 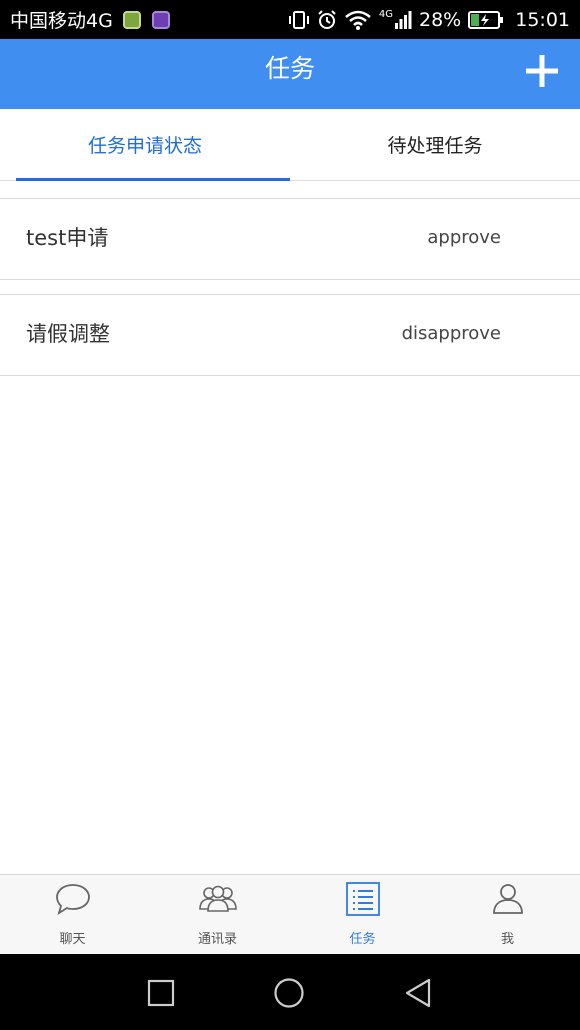 I want to click on add-task-button, so click(x=542, y=71).